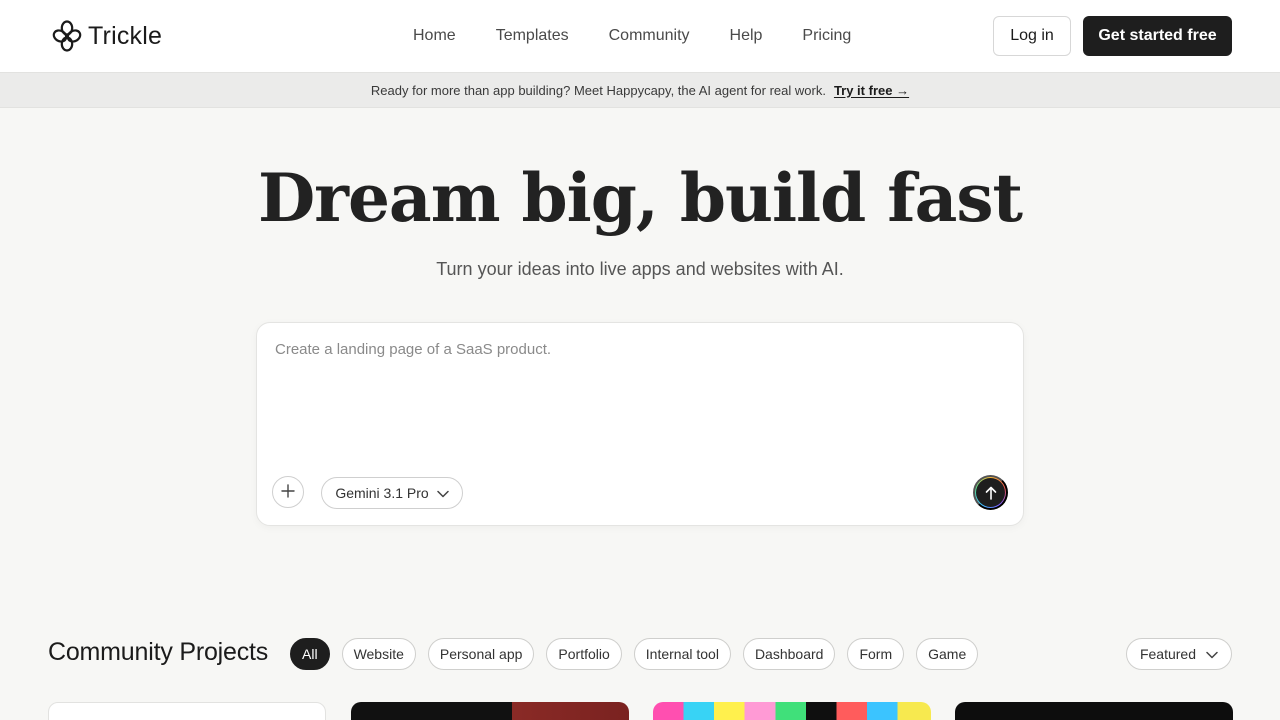  I want to click on plus-icon, so click(288, 492).